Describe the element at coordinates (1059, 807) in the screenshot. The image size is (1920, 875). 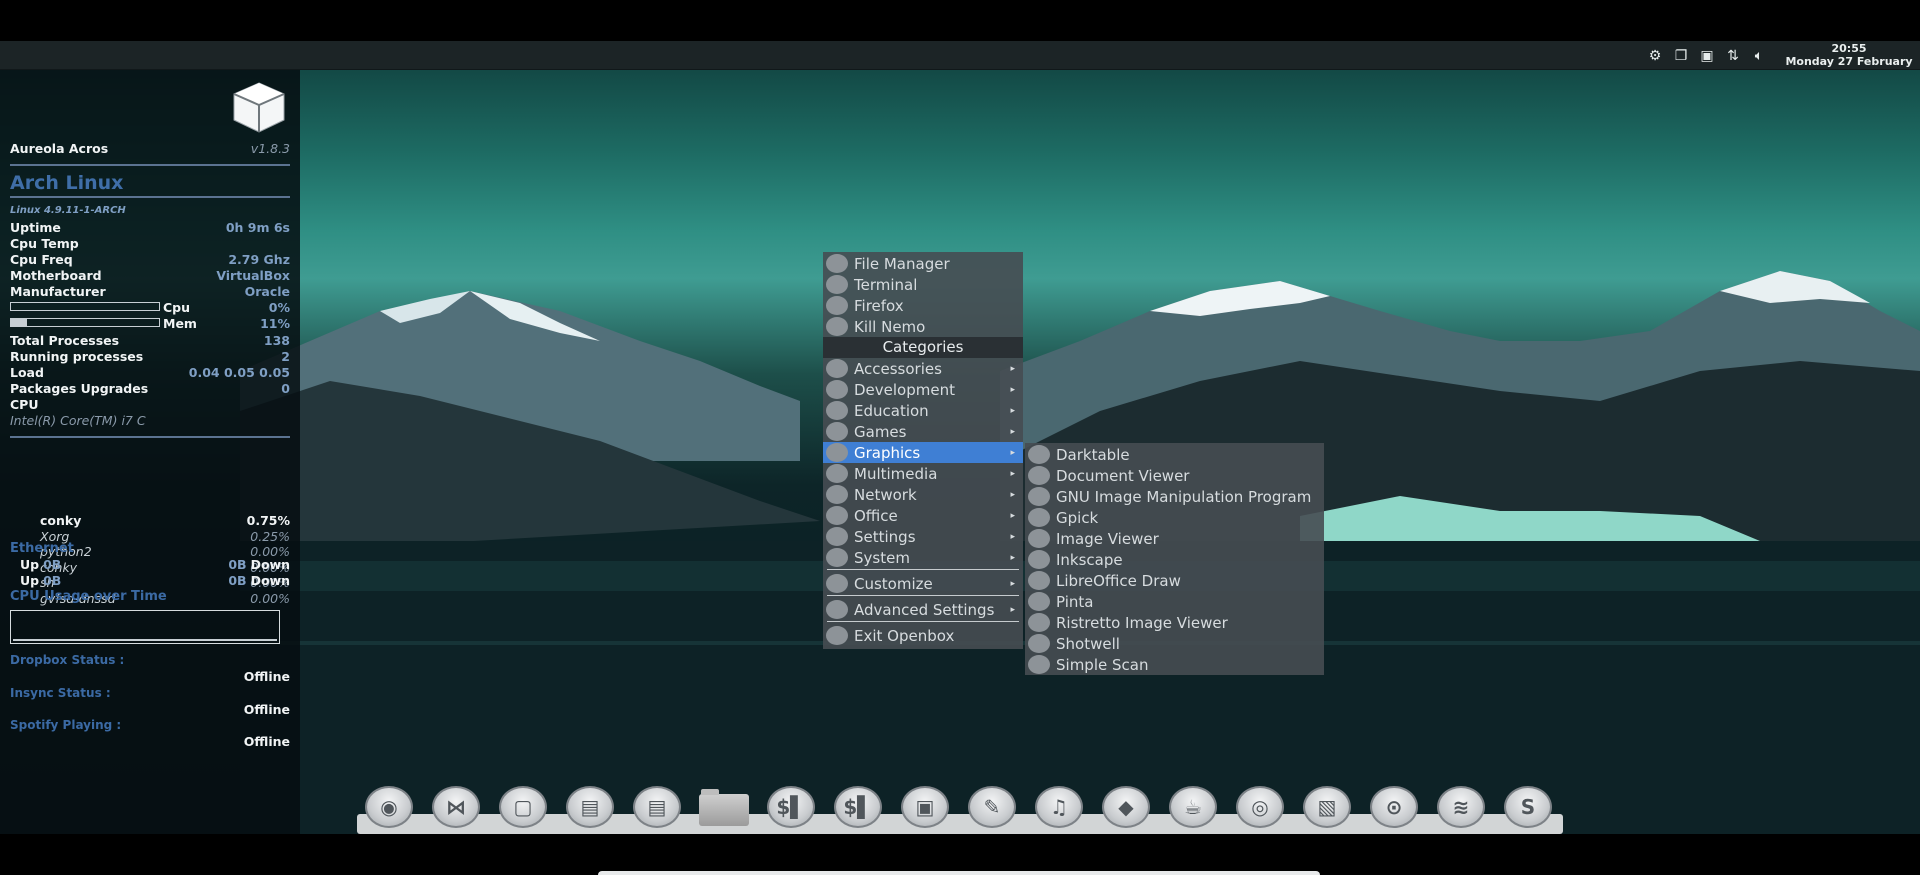
I see `music-icon: ♫` at that location.